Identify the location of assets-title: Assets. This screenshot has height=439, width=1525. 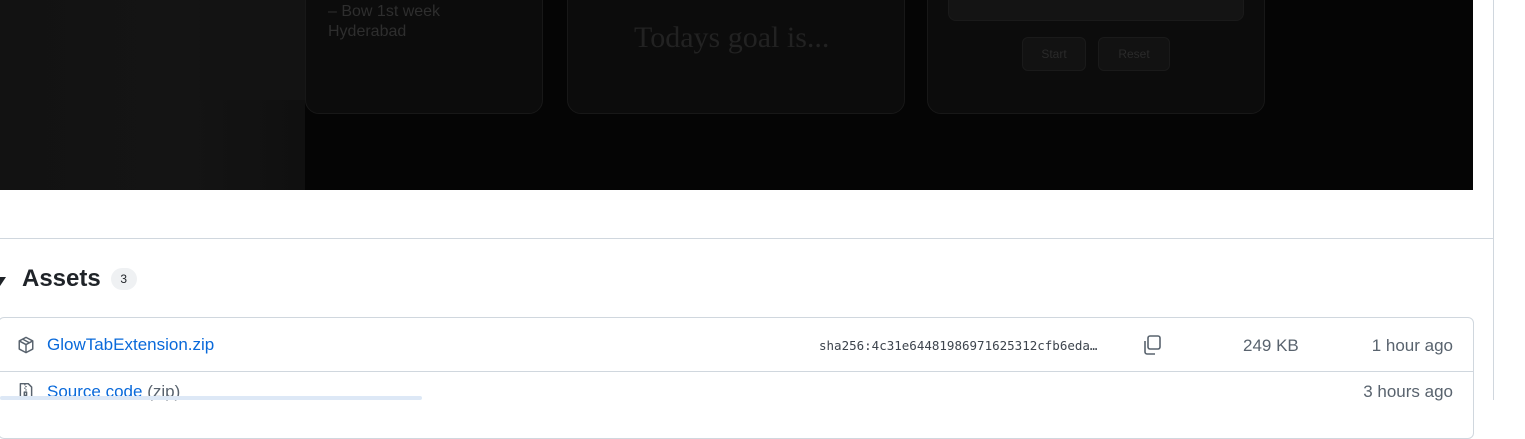
(61, 278).